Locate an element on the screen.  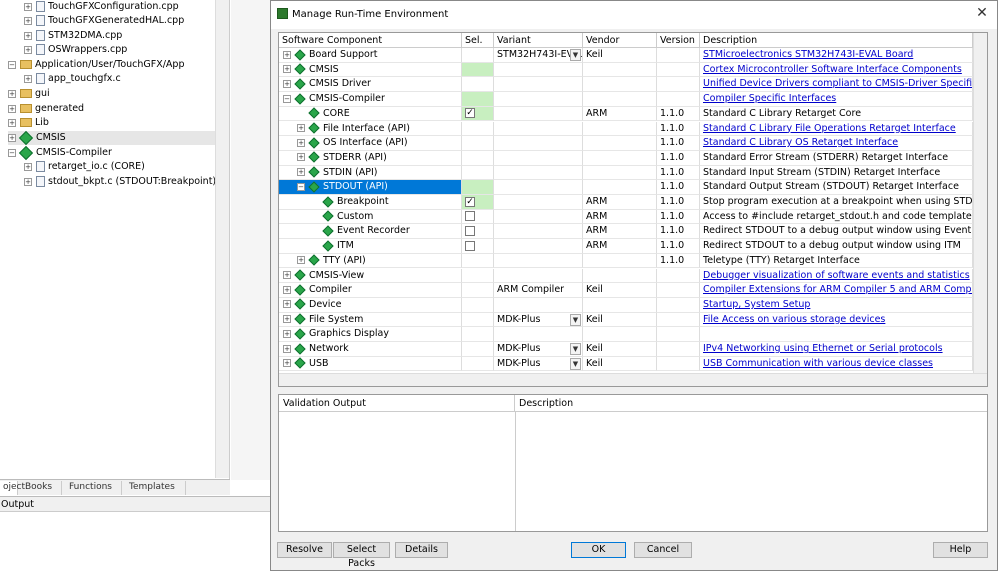
tree-item: + TouchGFXGeneratedHAL.cpp is located at coordinates (119, 21).